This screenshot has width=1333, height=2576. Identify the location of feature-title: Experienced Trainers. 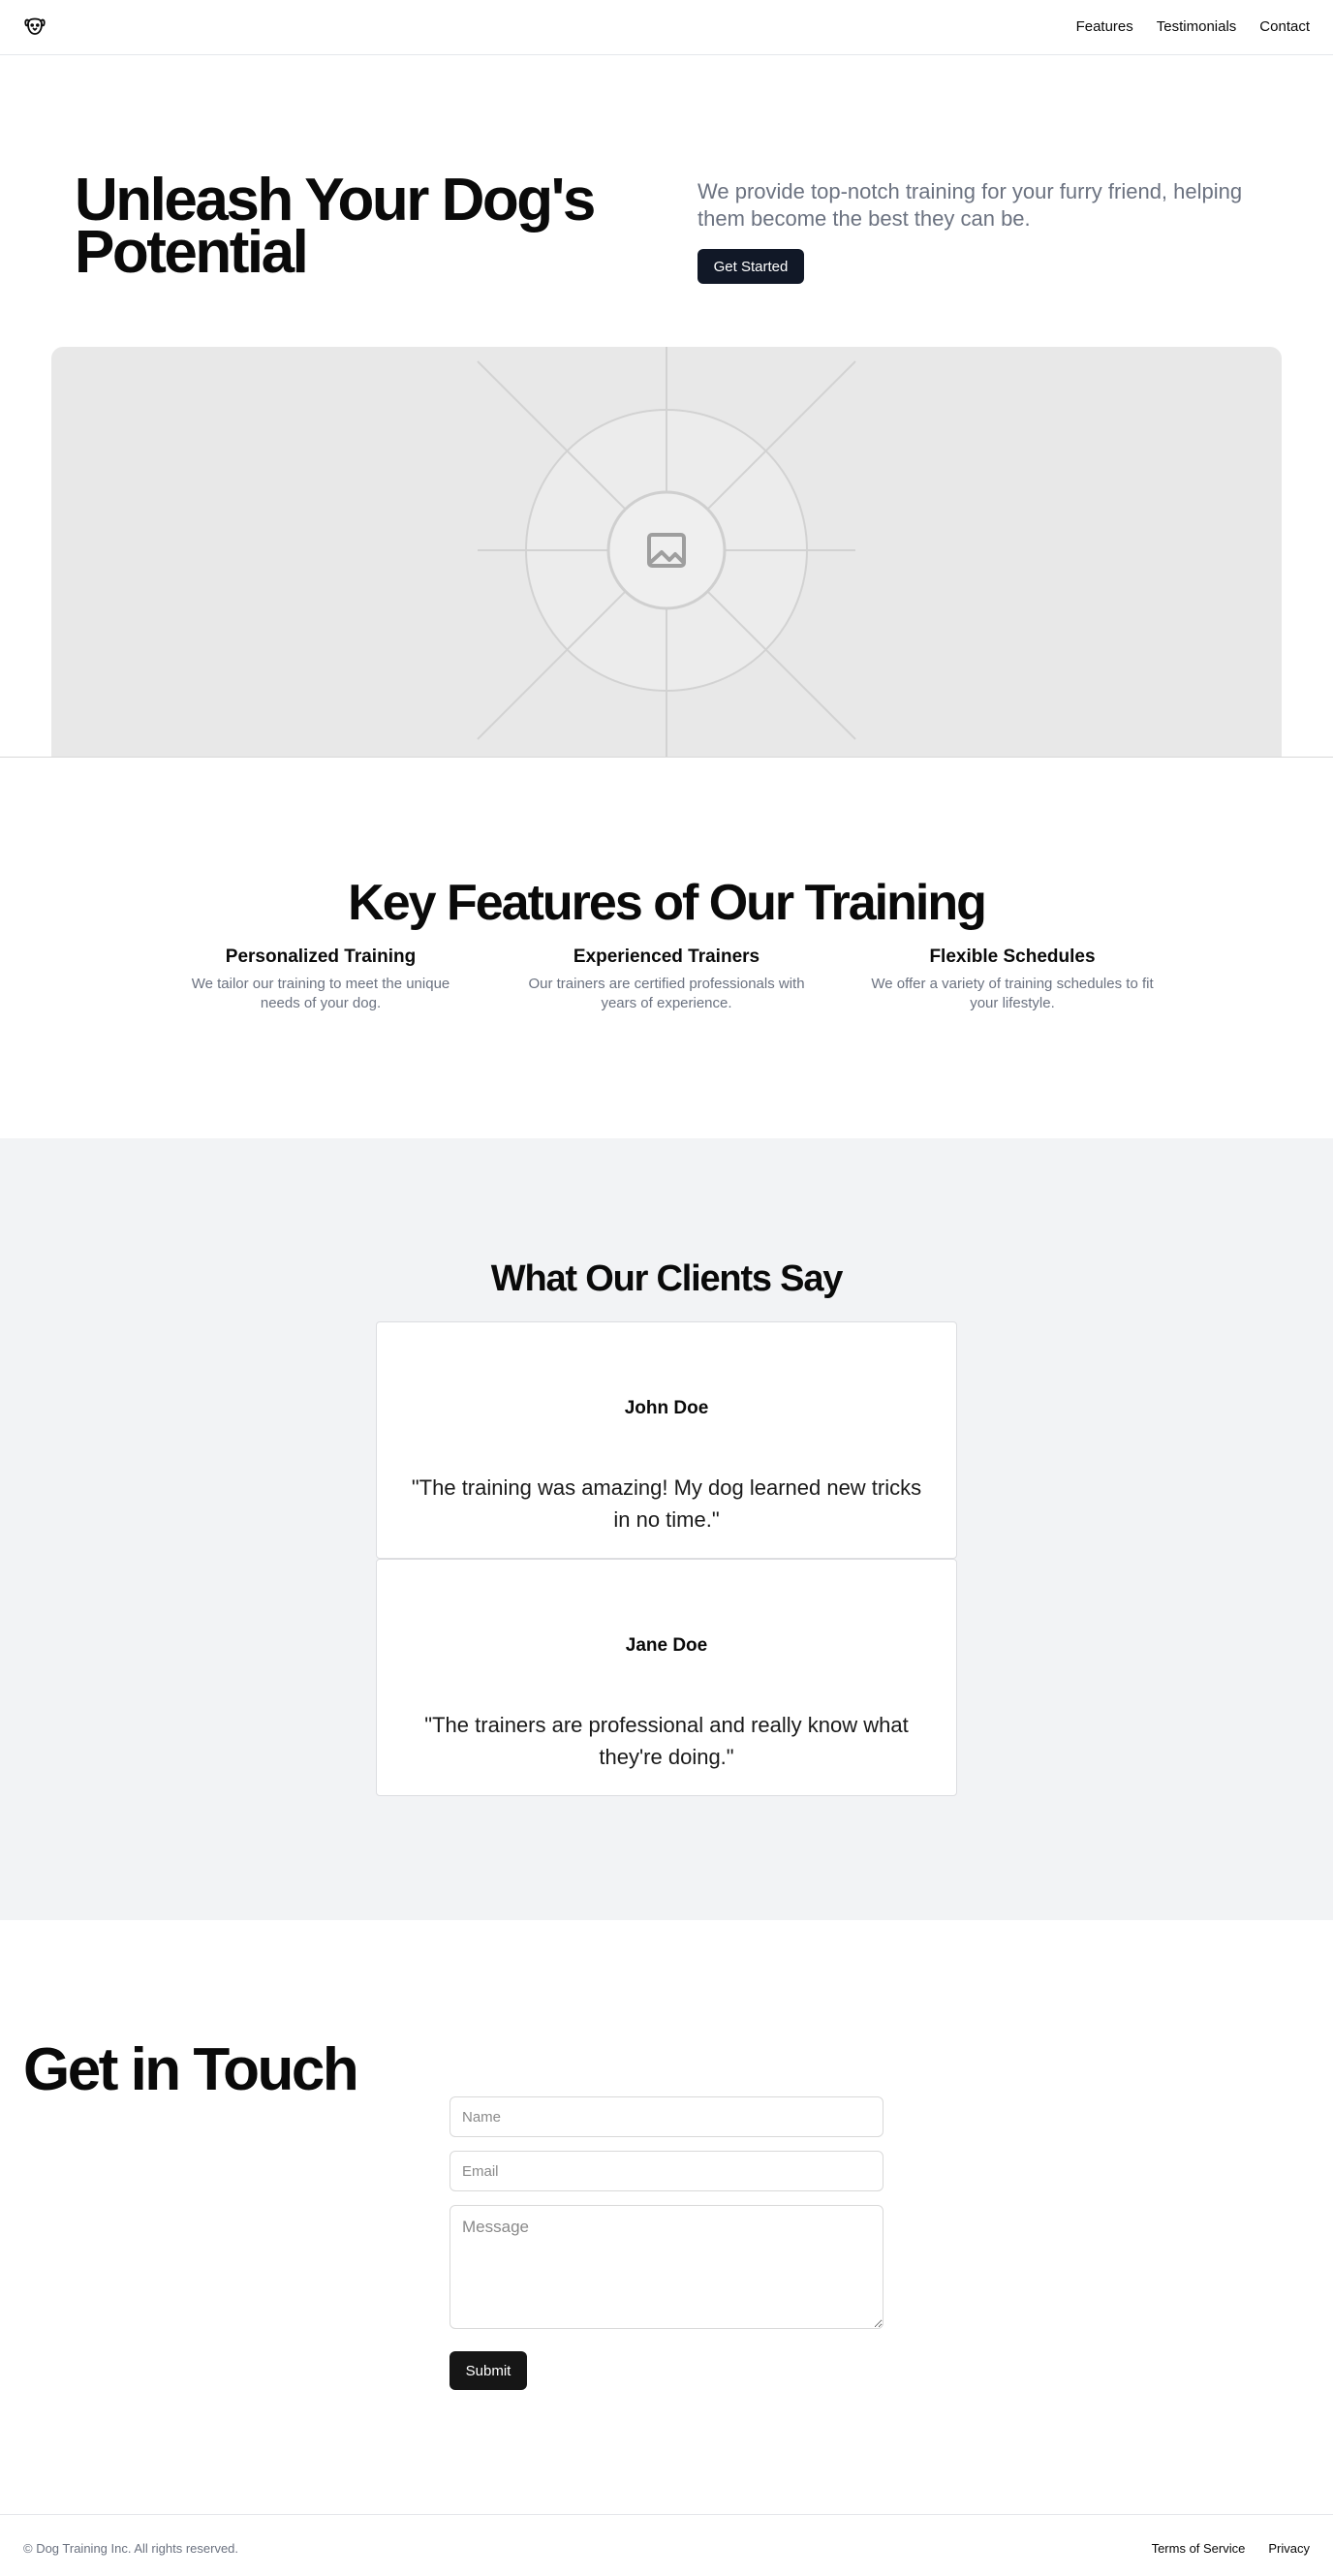
(666, 957).